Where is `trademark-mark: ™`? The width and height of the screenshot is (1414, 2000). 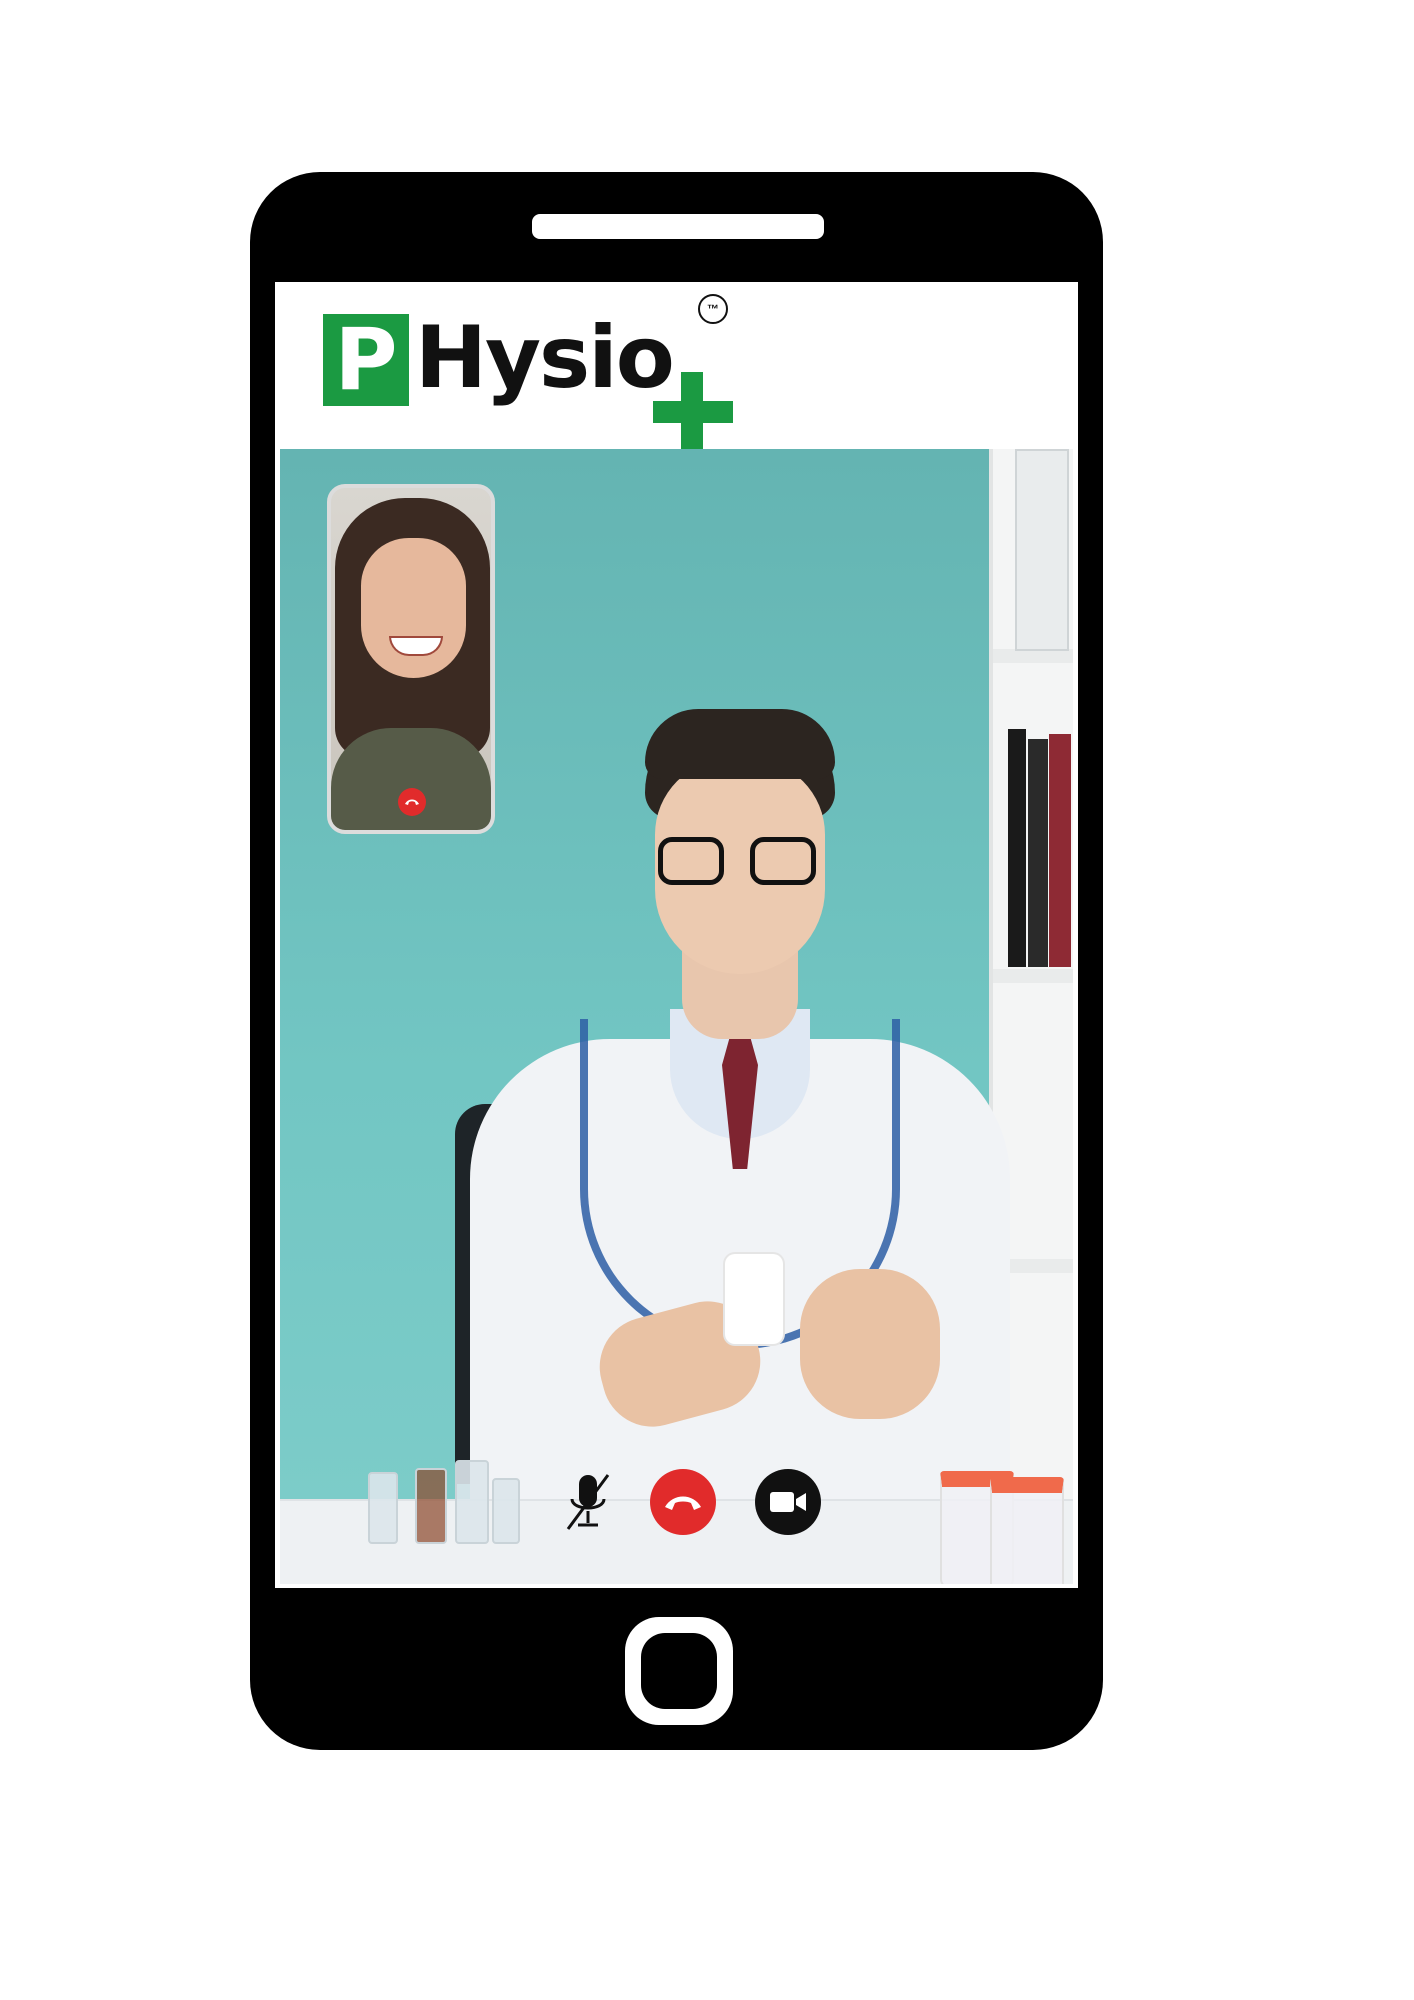
trademark-mark: ™ is located at coordinates (713, 309).